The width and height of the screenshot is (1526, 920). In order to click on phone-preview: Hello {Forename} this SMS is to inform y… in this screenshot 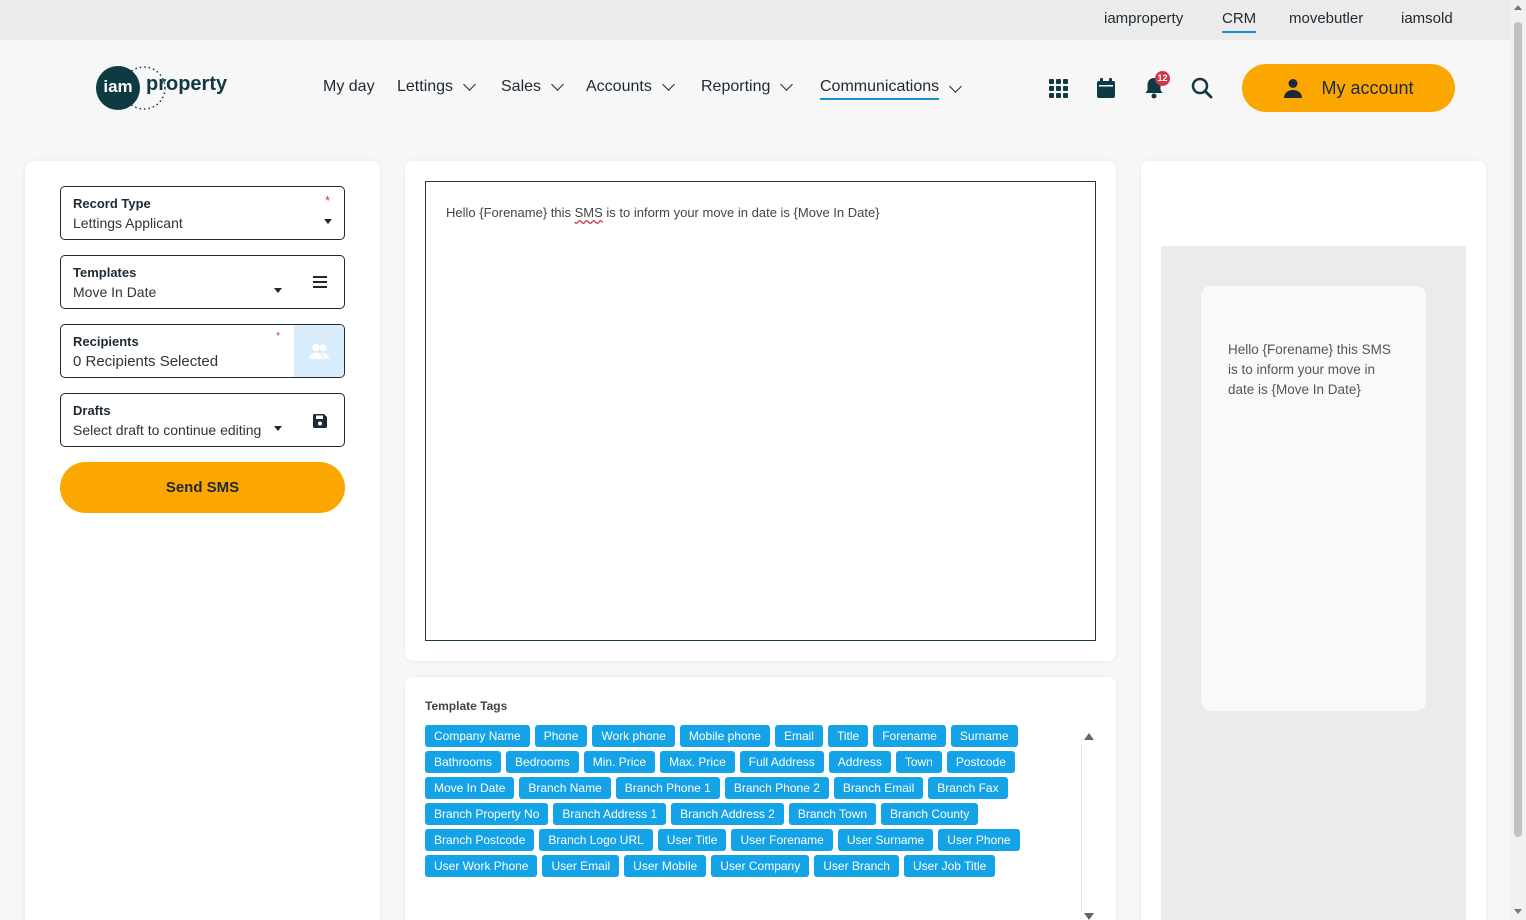, I will do `click(1313, 498)`.